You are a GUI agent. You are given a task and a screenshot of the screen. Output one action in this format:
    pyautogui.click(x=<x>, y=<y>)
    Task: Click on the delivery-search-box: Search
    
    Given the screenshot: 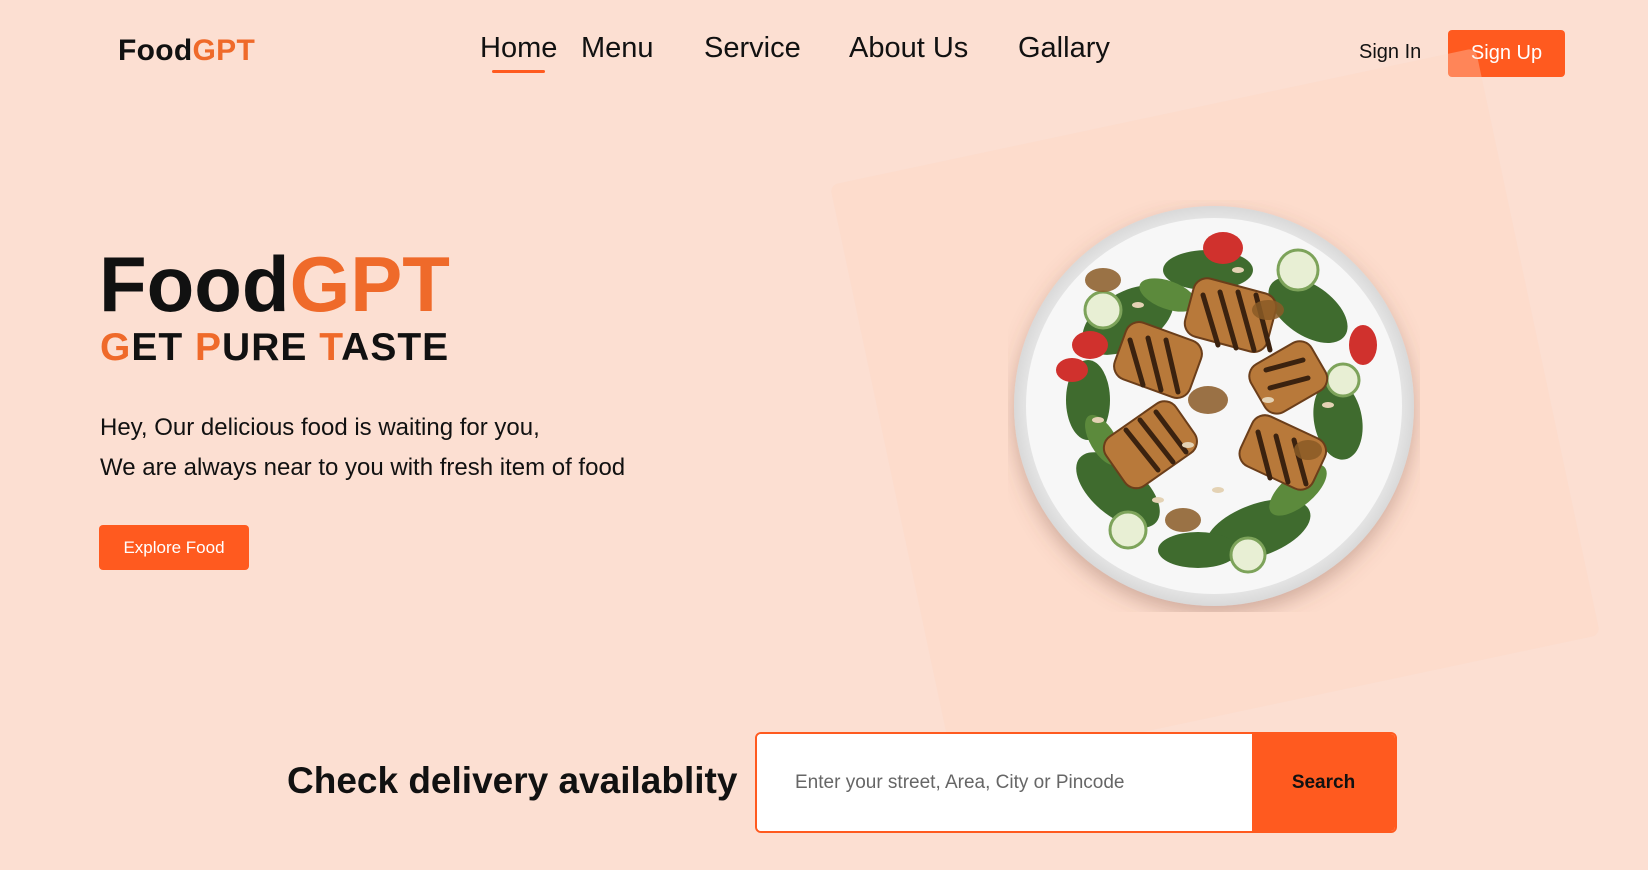 What is the action you would take?
    pyautogui.click(x=1076, y=782)
    